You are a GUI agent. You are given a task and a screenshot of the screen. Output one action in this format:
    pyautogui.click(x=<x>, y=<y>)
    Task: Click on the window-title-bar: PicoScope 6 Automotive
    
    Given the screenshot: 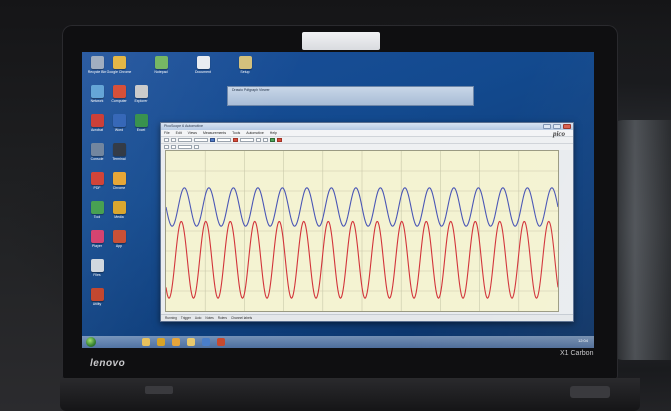 What is the action you would take?
    pyautogui.click(x=367, y=126)
    